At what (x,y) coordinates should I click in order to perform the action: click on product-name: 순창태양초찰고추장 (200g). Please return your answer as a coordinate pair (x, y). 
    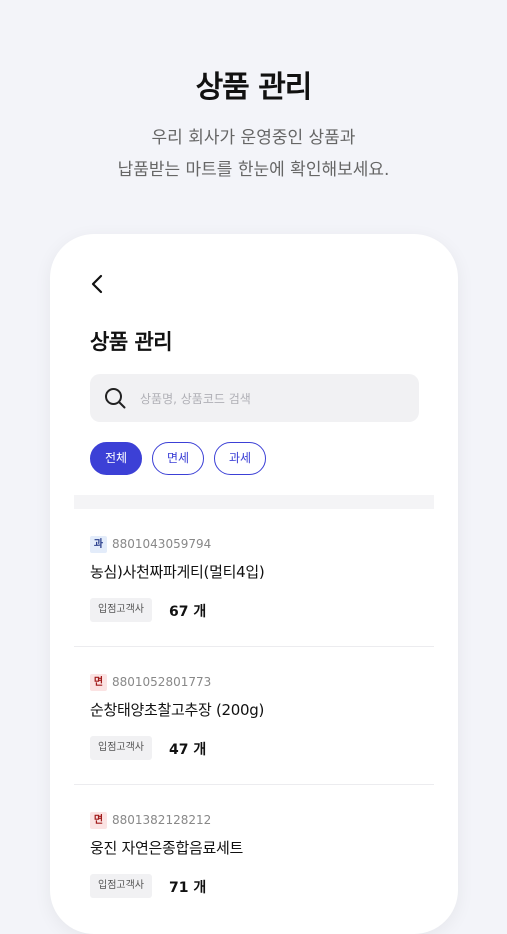
    Looking at the image, I should click on (177, 710).